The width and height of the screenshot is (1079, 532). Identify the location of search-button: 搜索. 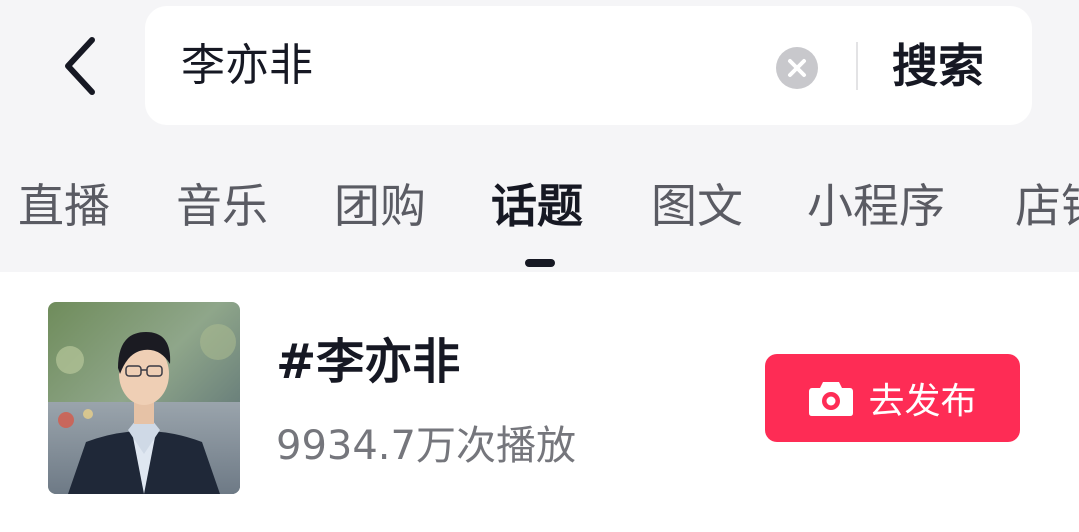
(938, 66).